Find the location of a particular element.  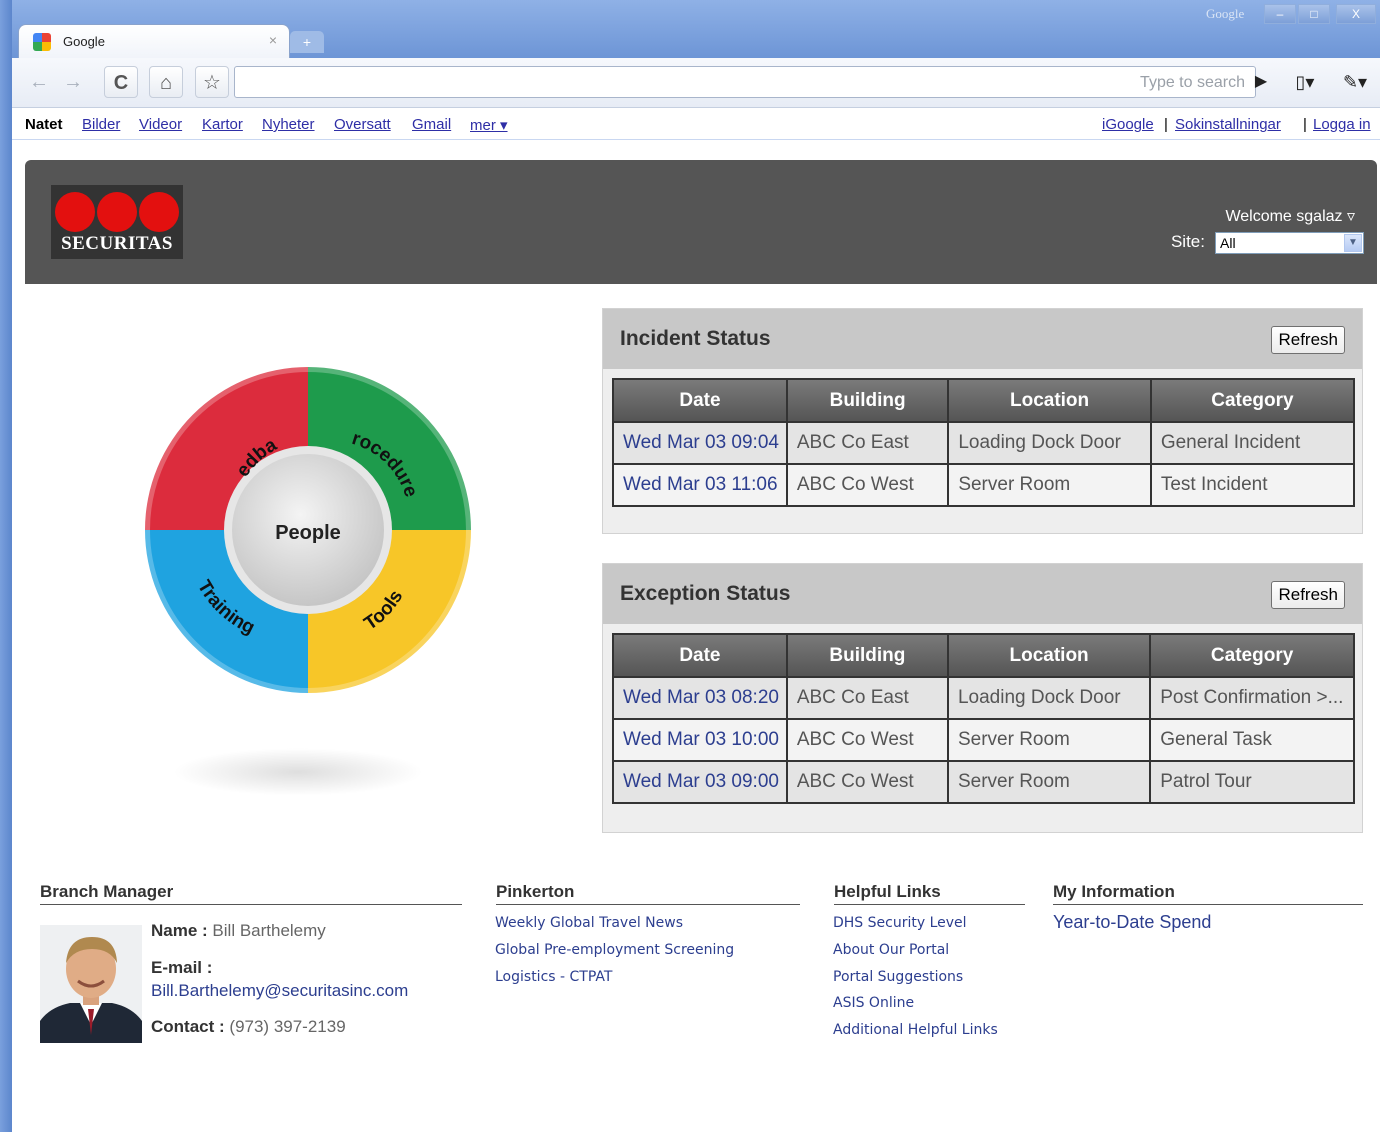

category-cell: General Incident is located at coordinates (1252, 443).